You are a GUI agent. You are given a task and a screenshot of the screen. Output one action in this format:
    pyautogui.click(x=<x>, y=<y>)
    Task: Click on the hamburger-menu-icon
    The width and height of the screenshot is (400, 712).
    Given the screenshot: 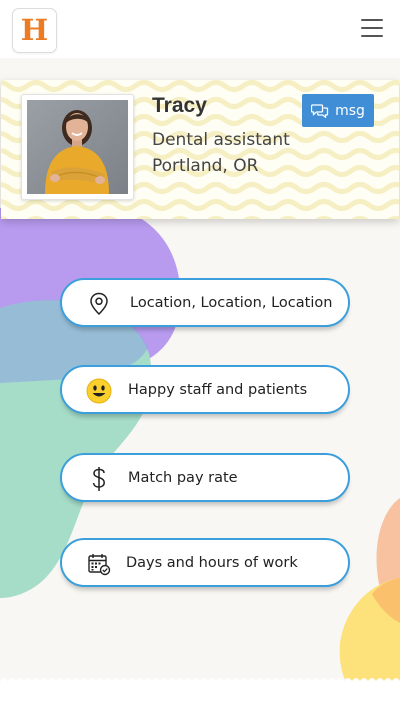 What is the action you would take?
    pyautogui.click(x=372, y=28)
    